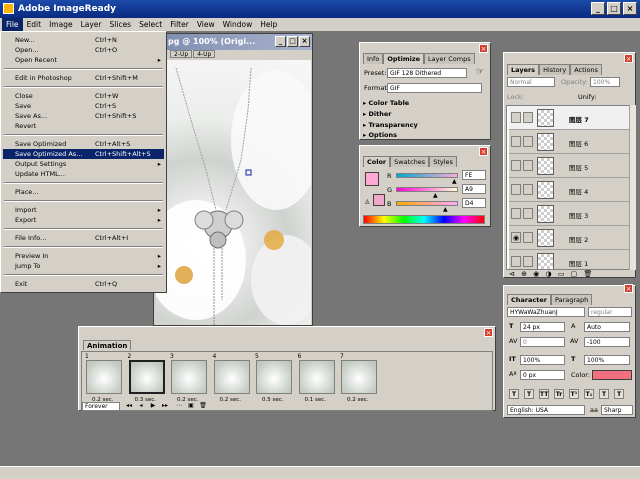  Describe the element at coordinates (559, 394) in the screenshot. I see `text-style-button: Tr` at that location.